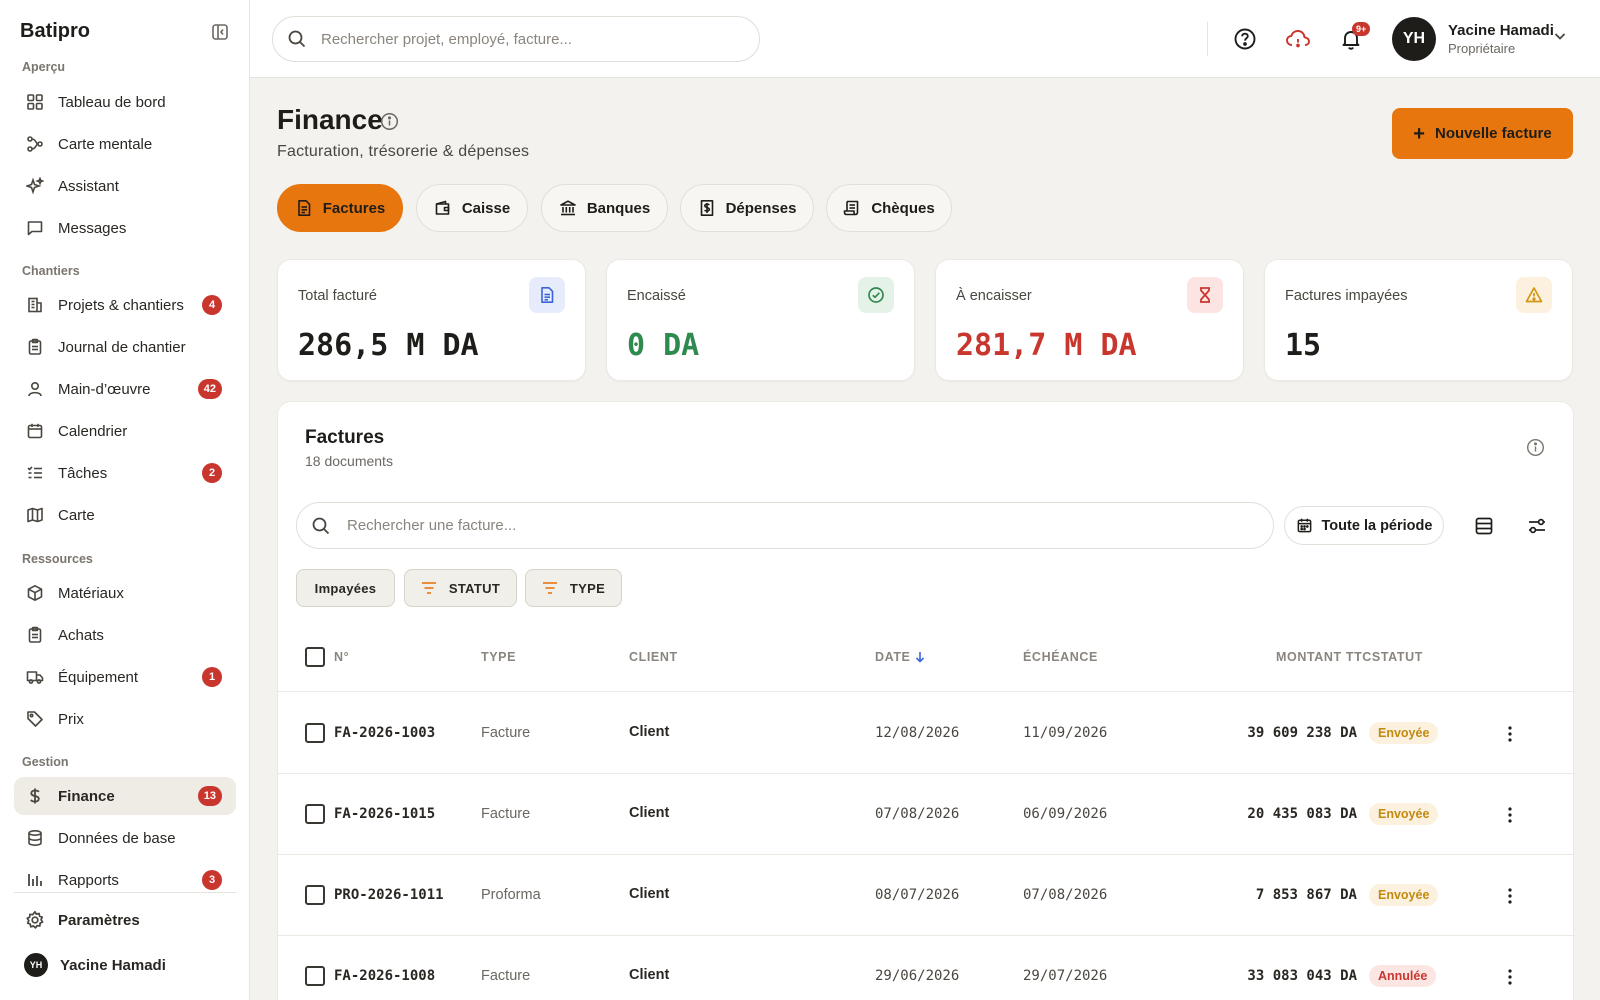 This screenshot has width=1600, height=1000. I want to click on tab-banques: Banques, so click(604, 208).